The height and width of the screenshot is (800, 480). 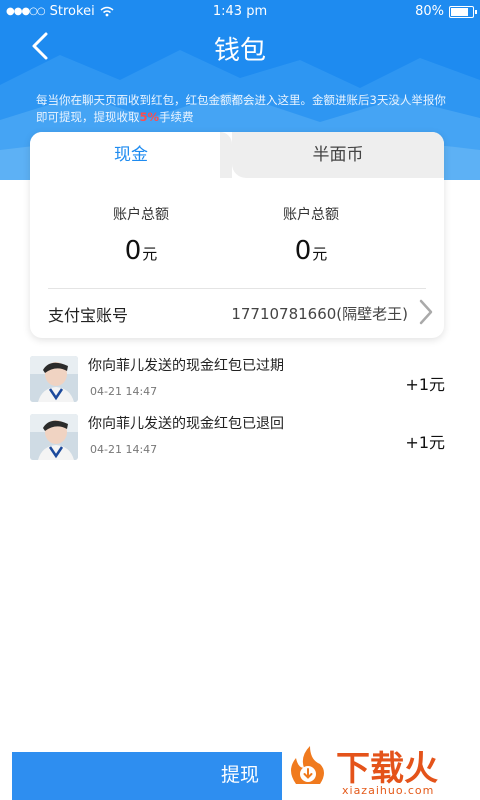 I want to click on chevron-right-icon, so click(x=426, y=312).